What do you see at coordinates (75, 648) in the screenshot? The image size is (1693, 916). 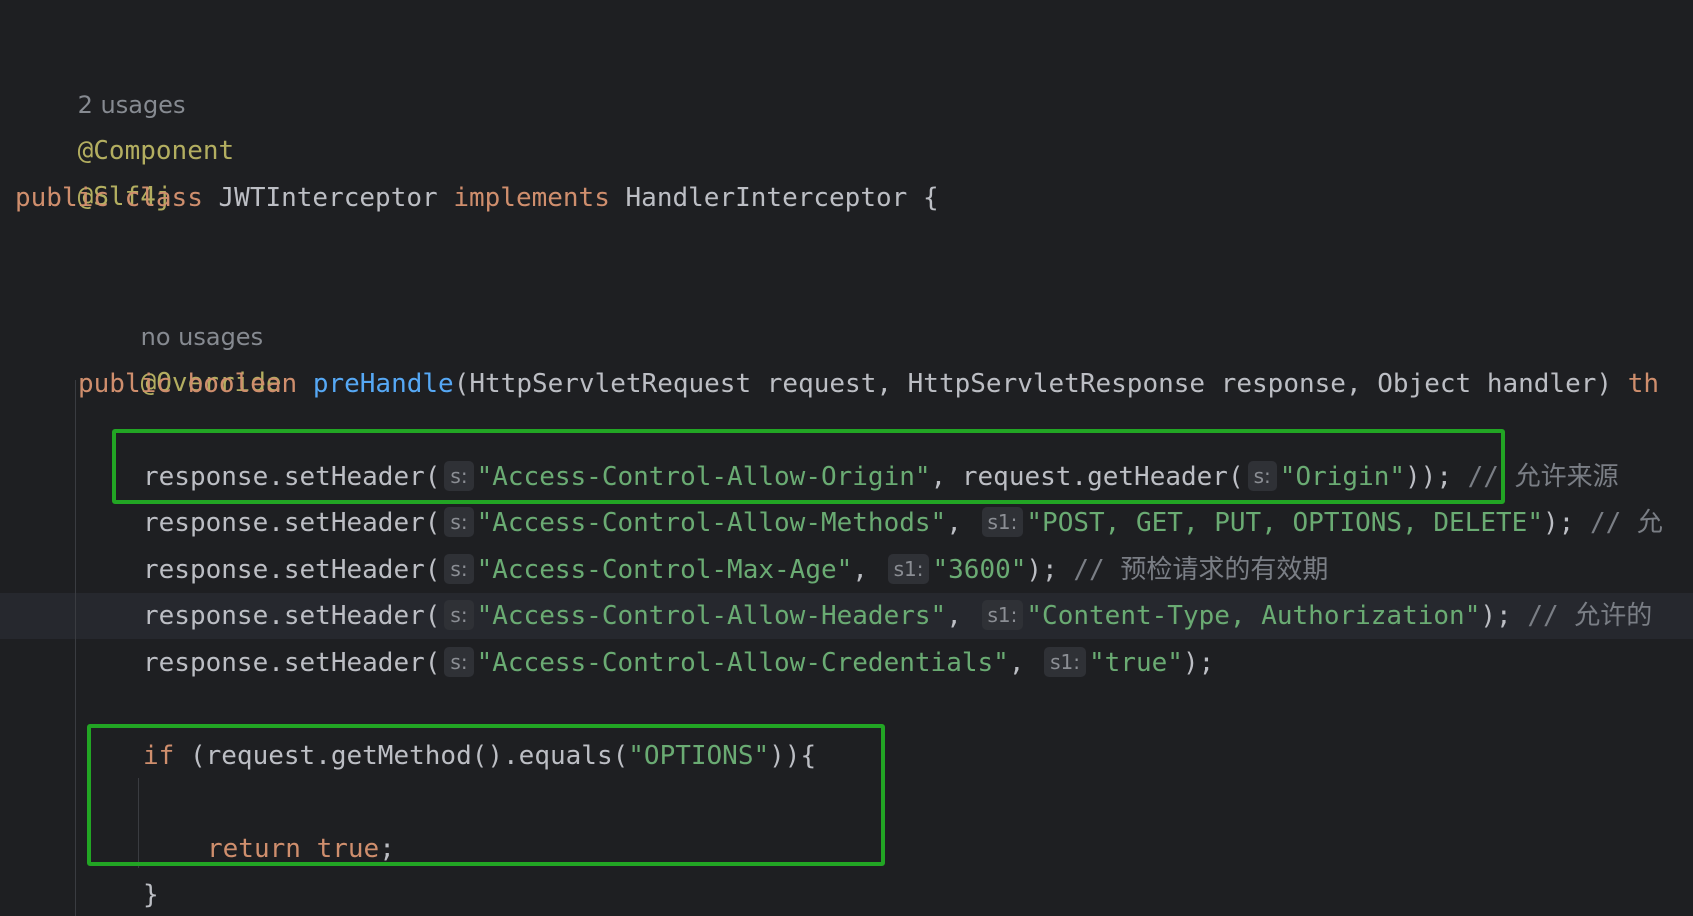 I see `indent-guide-method` at bounding box center [75, 648].